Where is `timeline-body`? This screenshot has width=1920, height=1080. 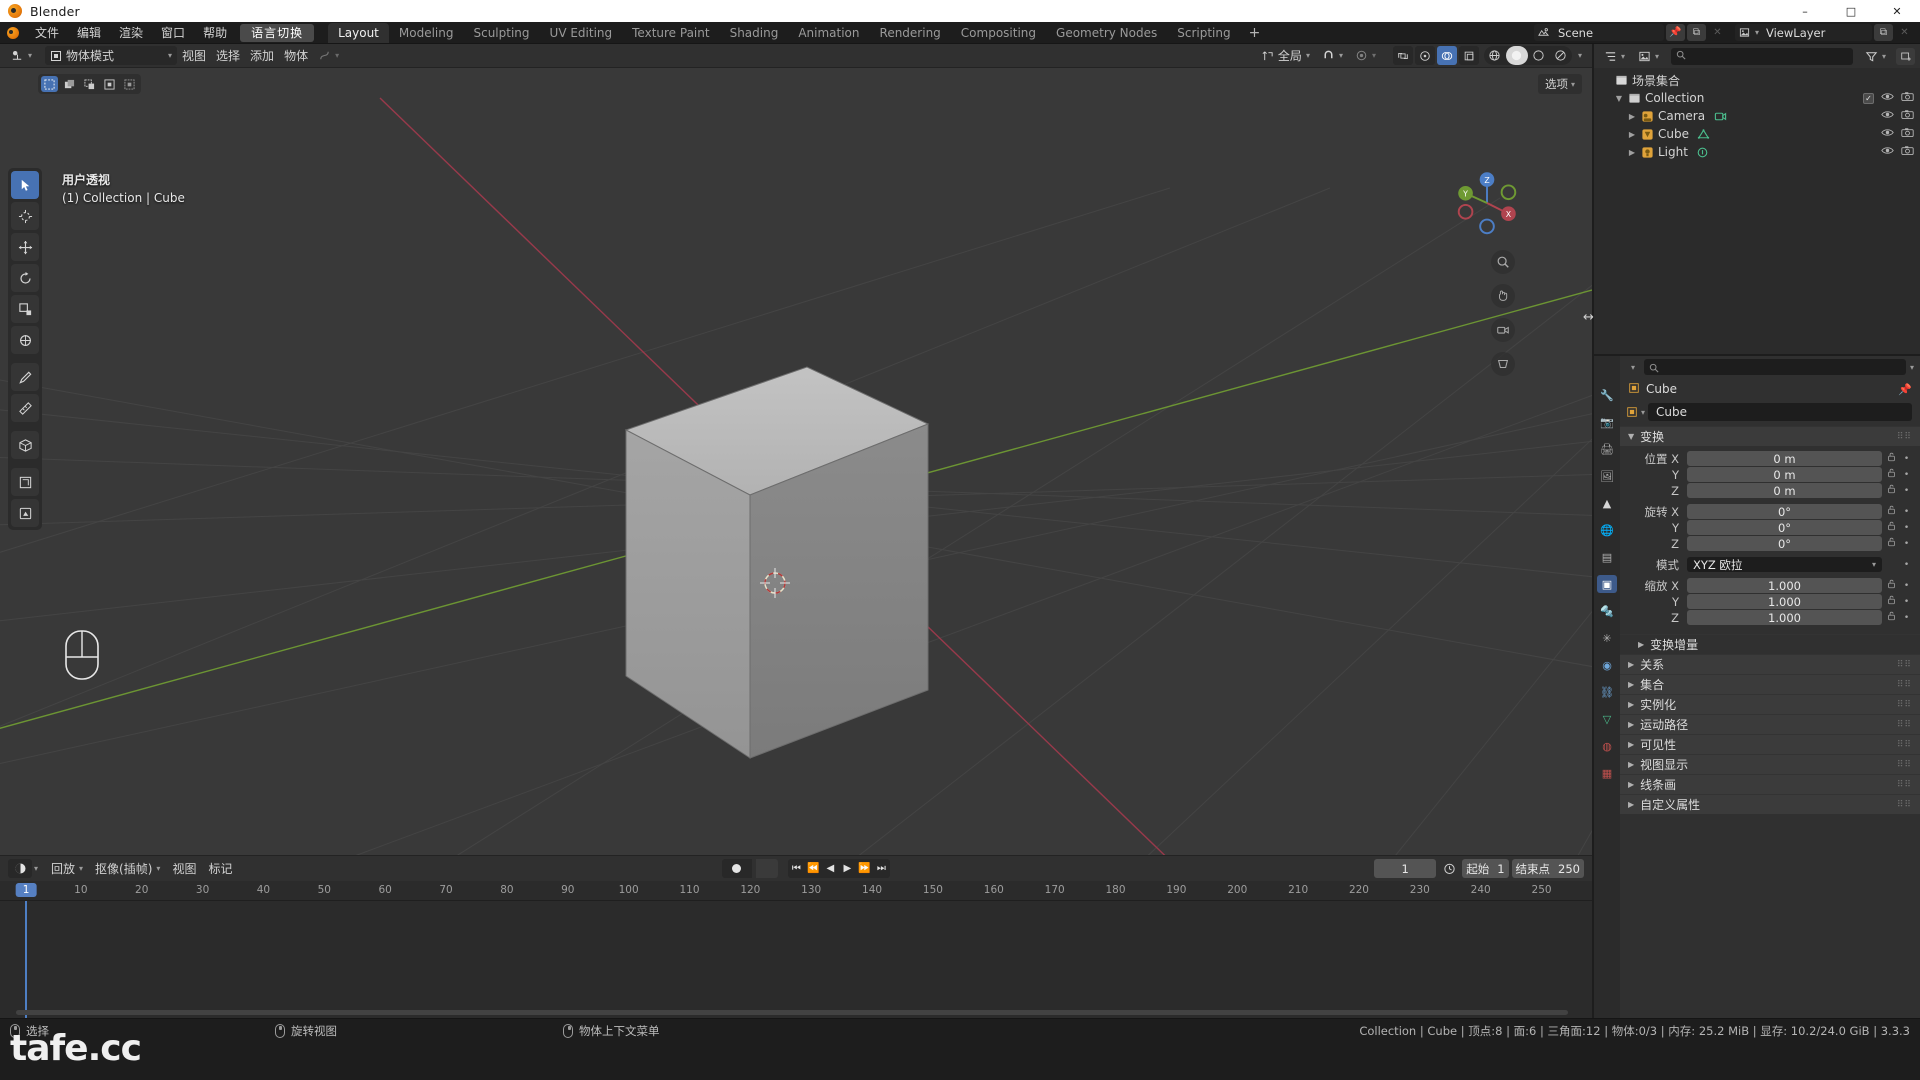 timeline-body is located at coordinates (796, 959).